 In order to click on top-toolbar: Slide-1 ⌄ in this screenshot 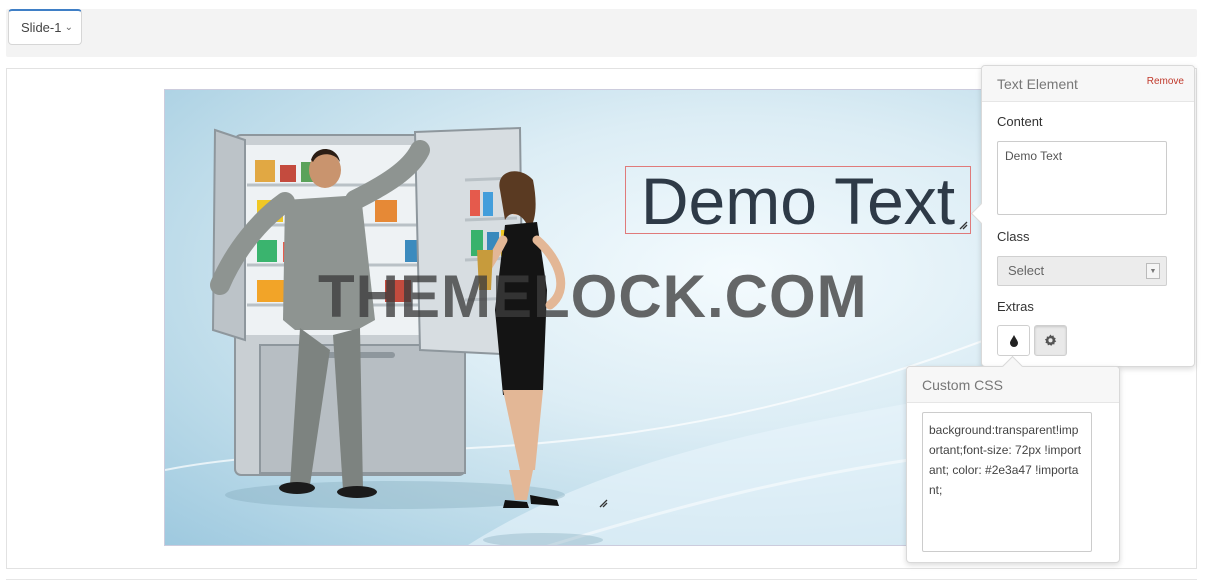, I will do `click(601, 33)`.